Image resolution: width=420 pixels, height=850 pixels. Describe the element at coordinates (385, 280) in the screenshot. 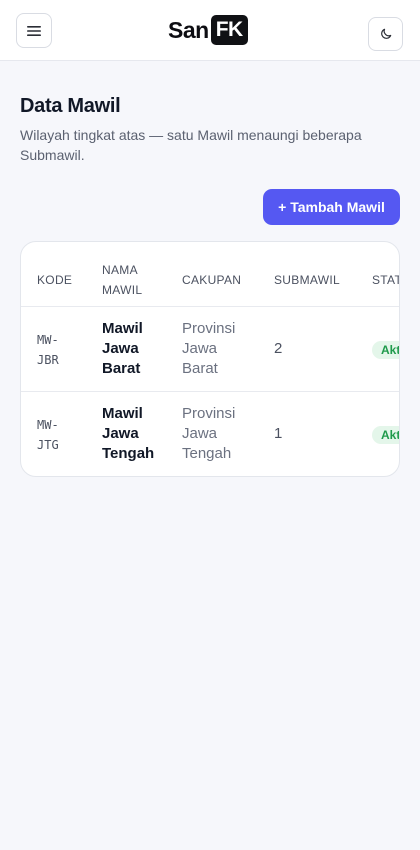

I see `column-header-status: STATUS` at that location.